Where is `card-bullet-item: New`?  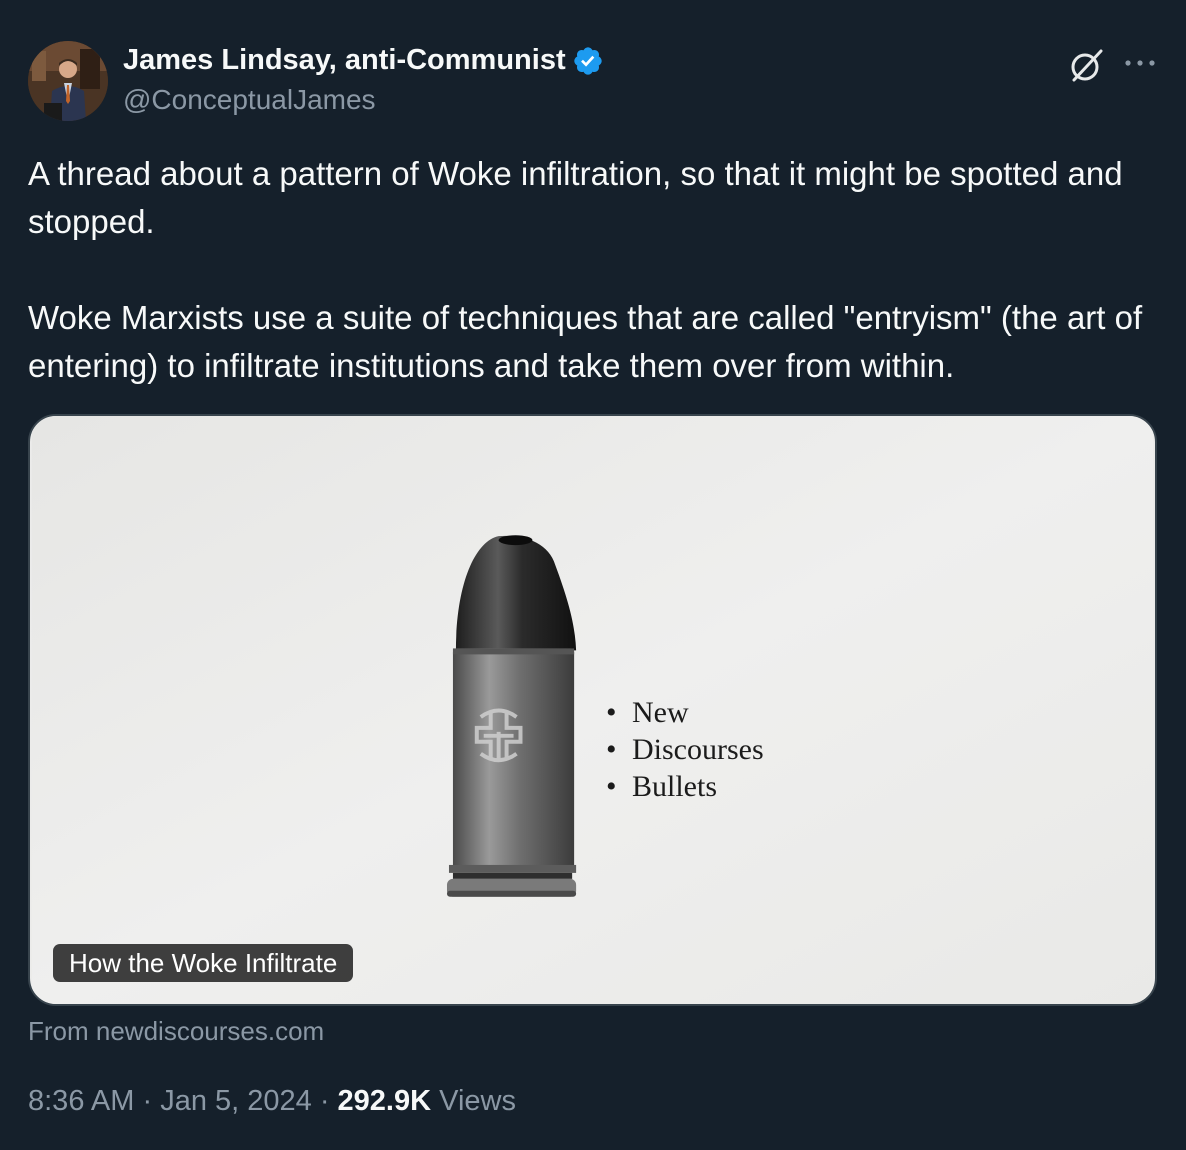 card-bullet-item: New is located at coordinates (685, 712).